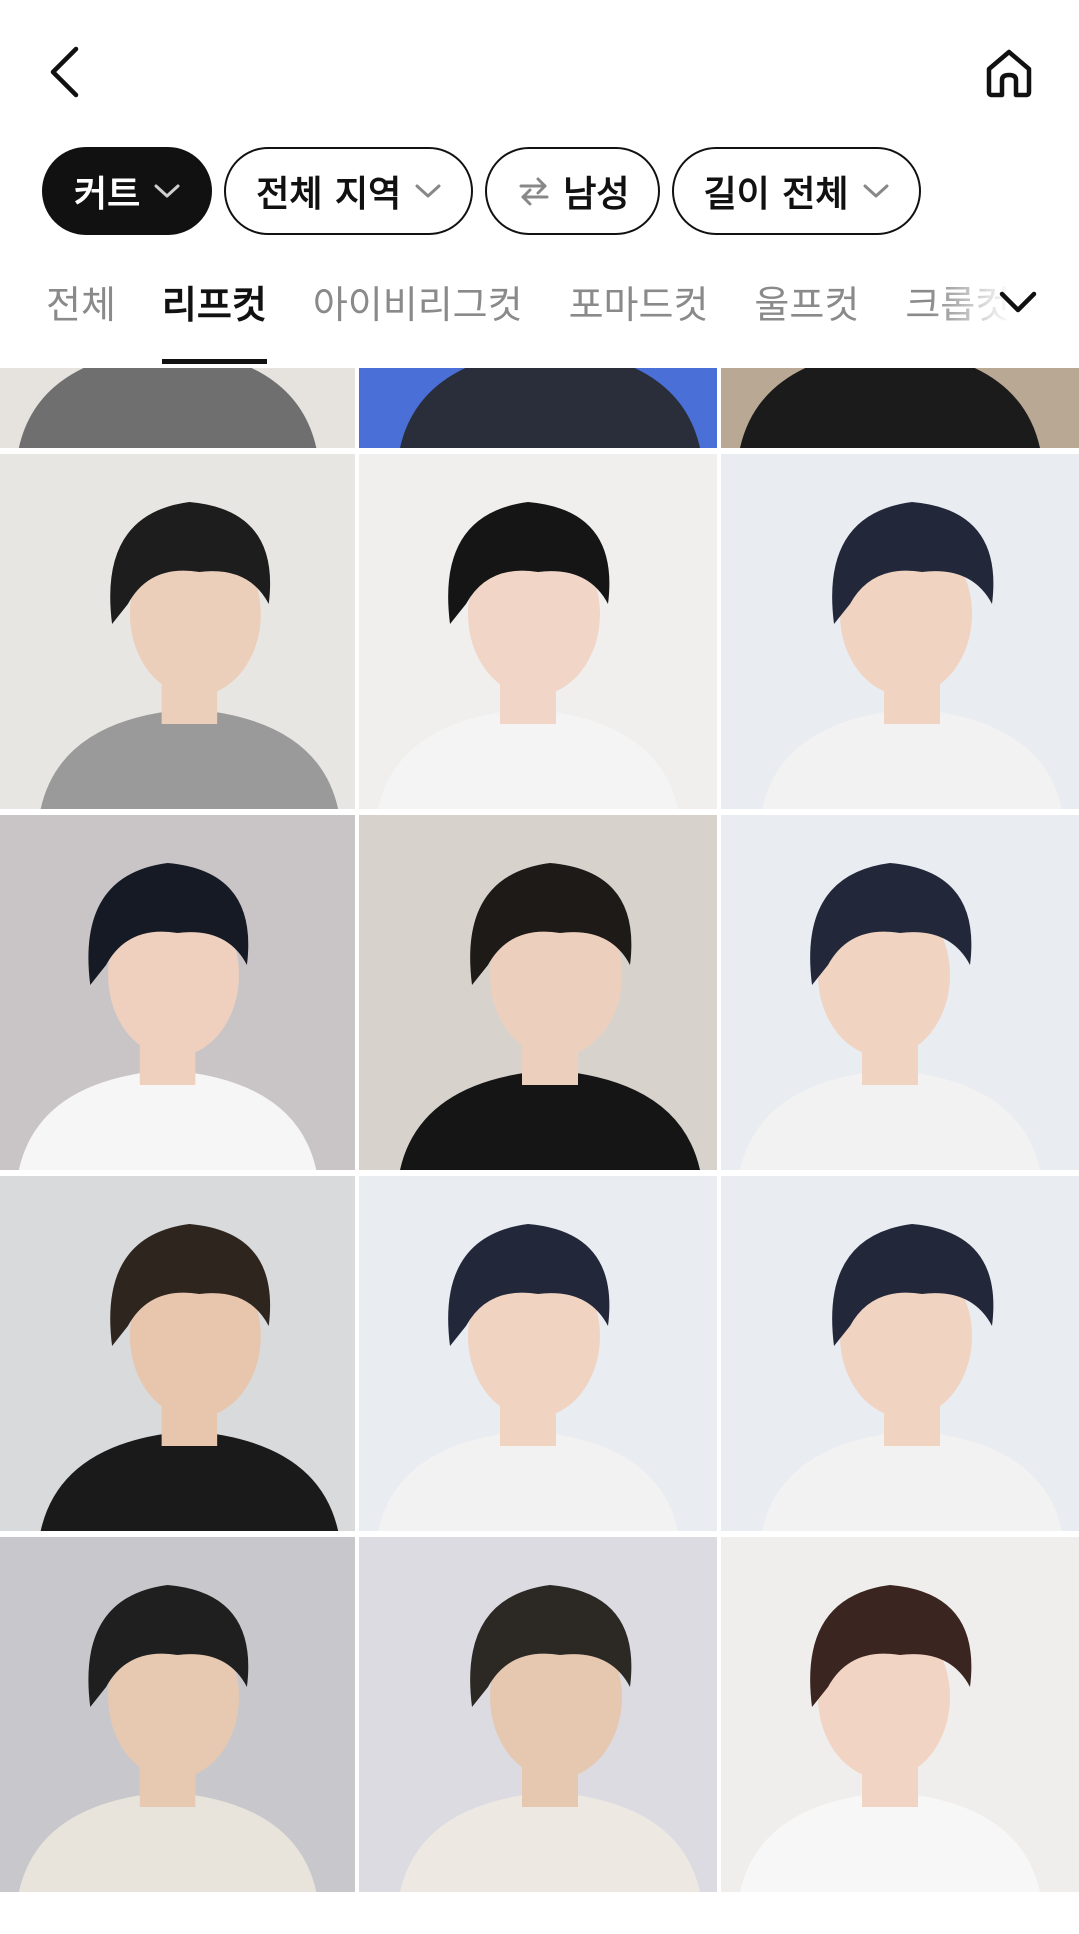  I want to click on swap-arrows-icon, so click(534, 191).